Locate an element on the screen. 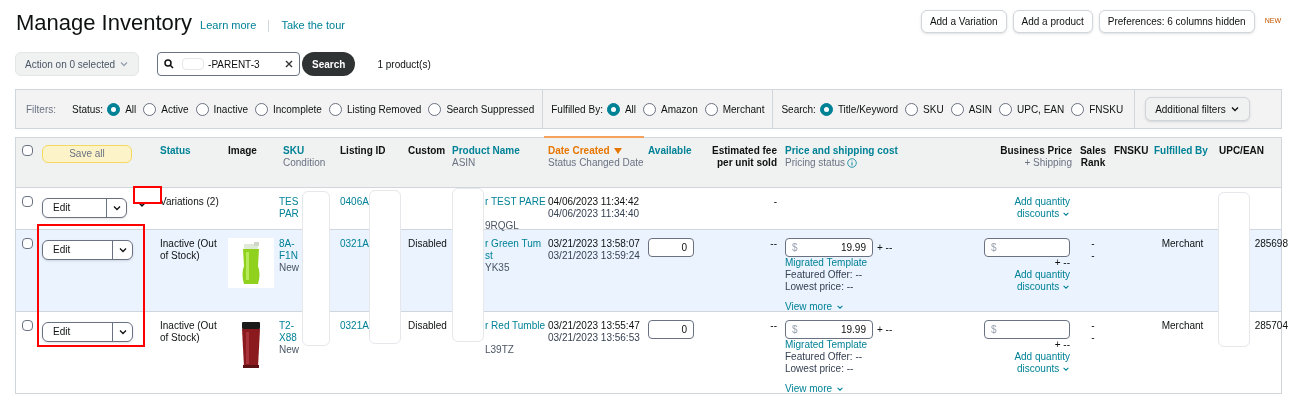 The image size is (1297, 406). radio-label: ASIN is located at coordinates (980, 109).